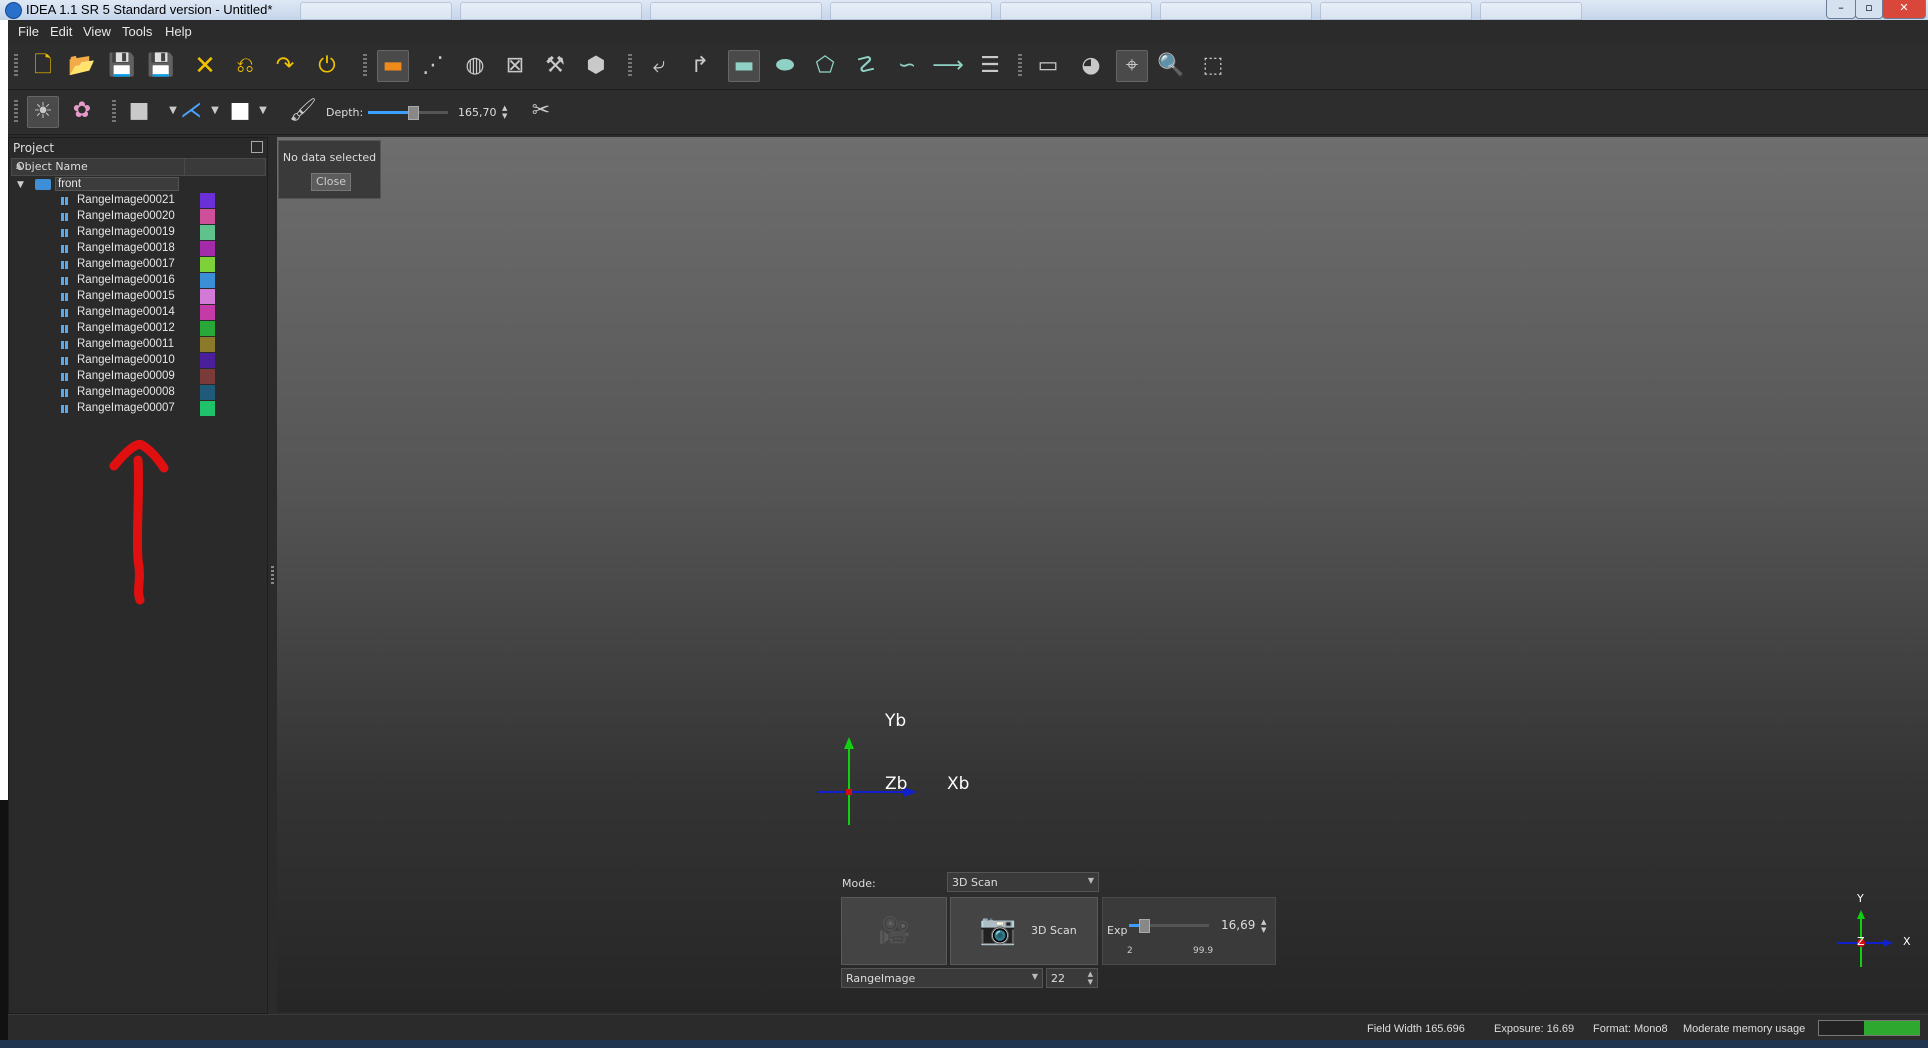 Image resolution: width=1928 pixels, height=1048 pixels. I want to click on tree-item: RangeImage00011, so click(134, 345).